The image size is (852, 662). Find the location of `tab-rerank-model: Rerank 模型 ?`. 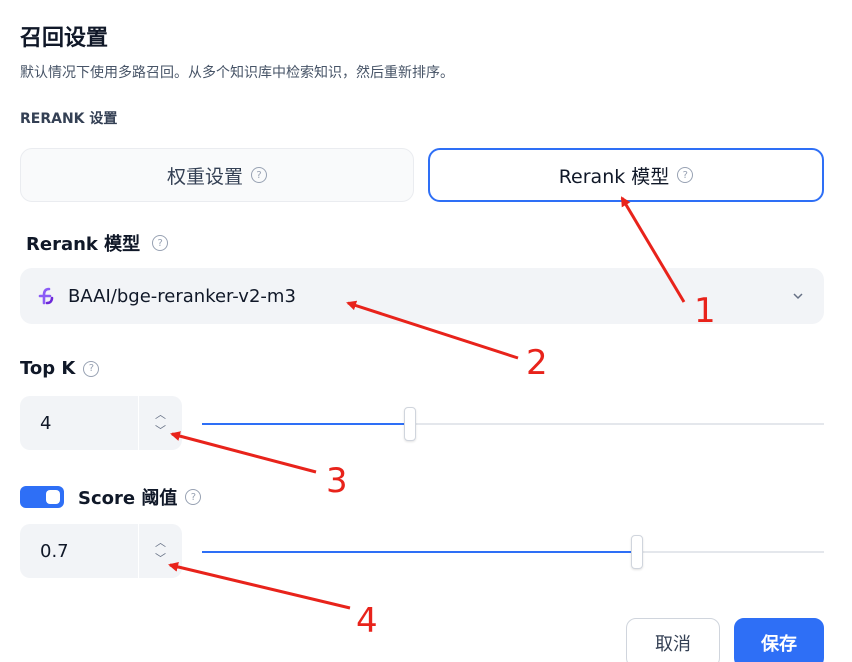

tab-rerank-model: Rerank 模型 ? is located at coordinates (626, 175).